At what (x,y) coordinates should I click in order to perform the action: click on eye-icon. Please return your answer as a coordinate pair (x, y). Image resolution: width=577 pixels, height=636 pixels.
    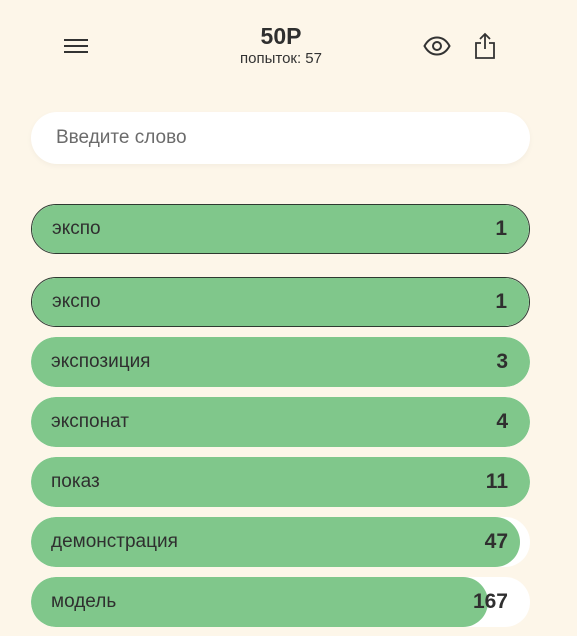
    Looking at the image, I should click on (437, 46).